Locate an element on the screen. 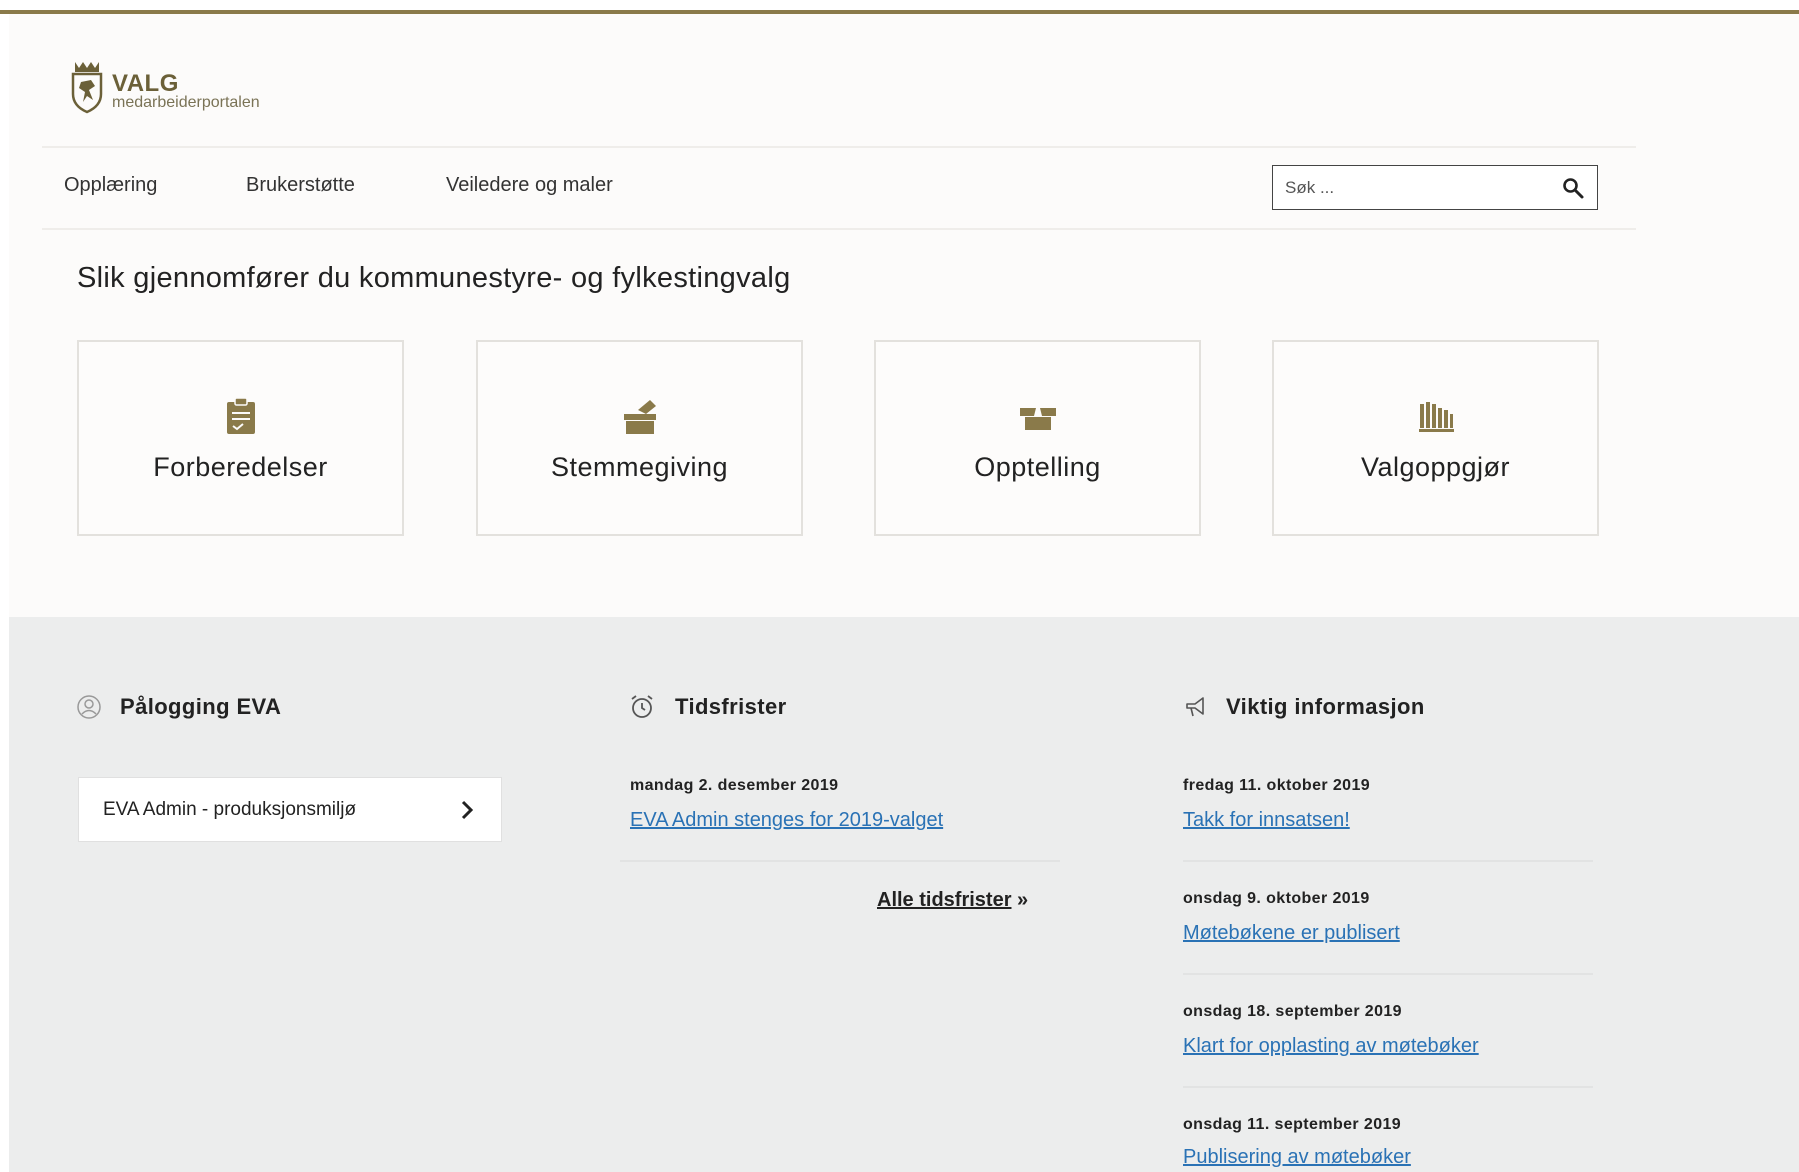 The image size is (1799, 1172). card-valgoppgjor: Valgoppgjør is located at coordinates (1435, 438).